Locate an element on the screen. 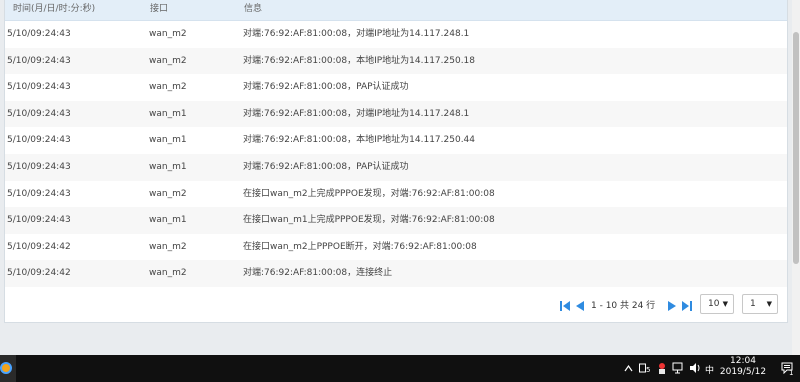  column-header-time: 时间(月/日/时:分:秒) is located at coordinates (54, 10).